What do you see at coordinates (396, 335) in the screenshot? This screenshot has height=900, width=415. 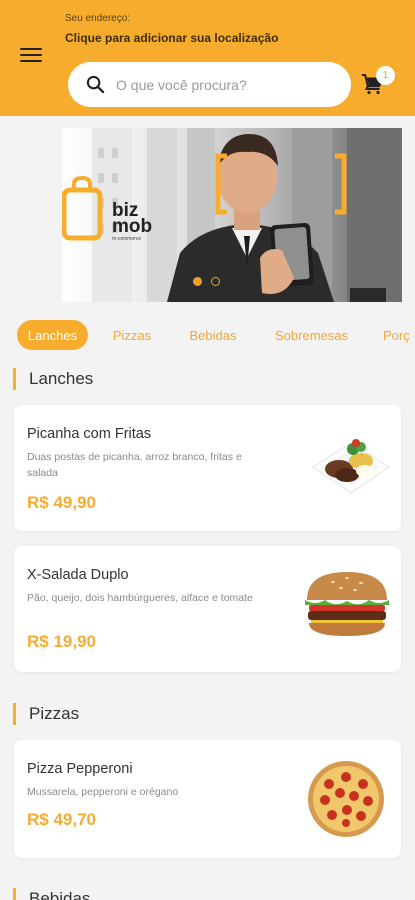 I see `tab-porcoes: Porç` at bounding box center [396, 335].